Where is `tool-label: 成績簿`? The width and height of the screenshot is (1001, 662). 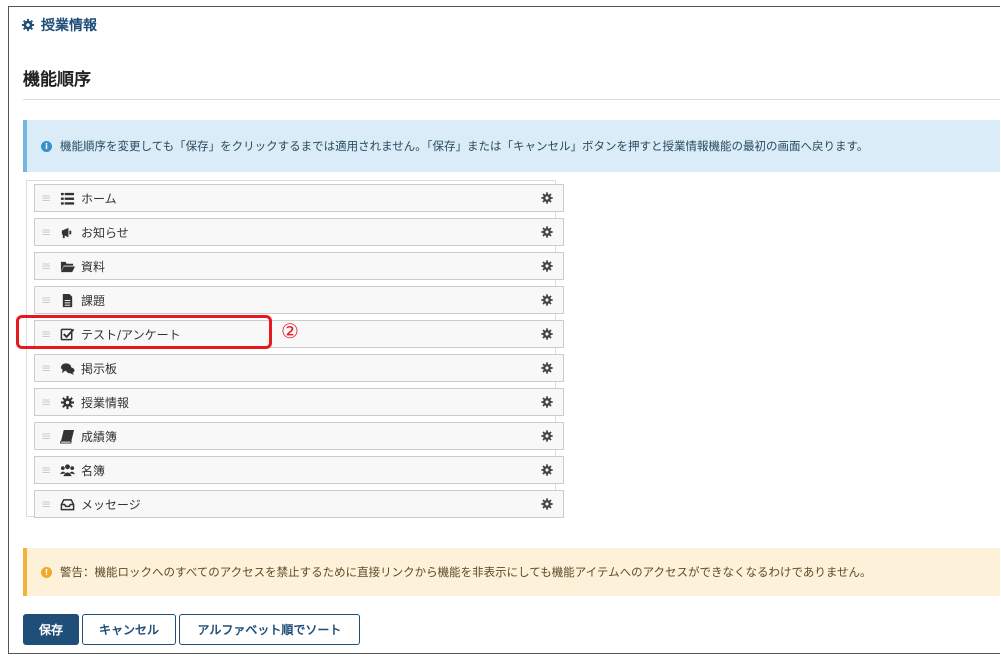
tool-label: 成績簿 is located at coordinates (99, 436).